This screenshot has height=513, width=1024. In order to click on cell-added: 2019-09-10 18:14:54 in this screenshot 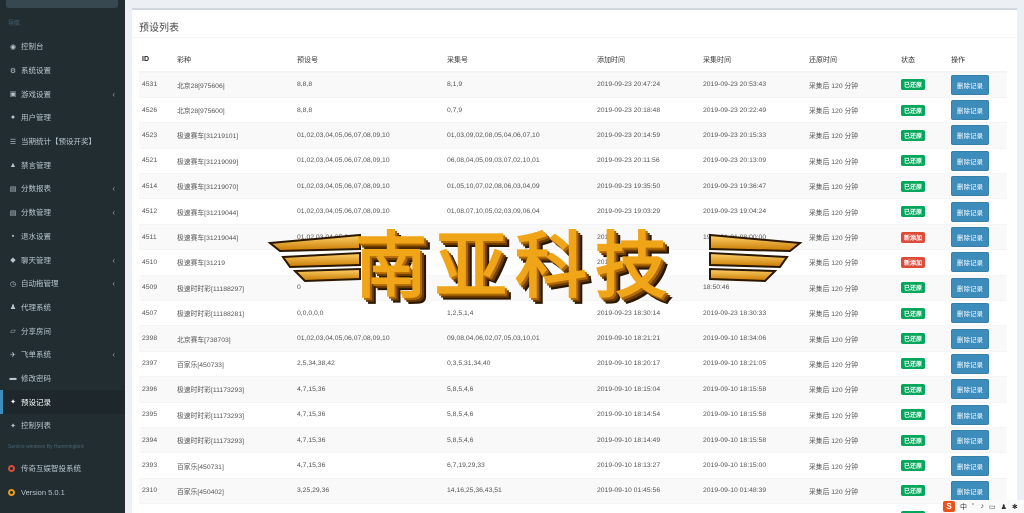, I will do `click(647, 414)`.